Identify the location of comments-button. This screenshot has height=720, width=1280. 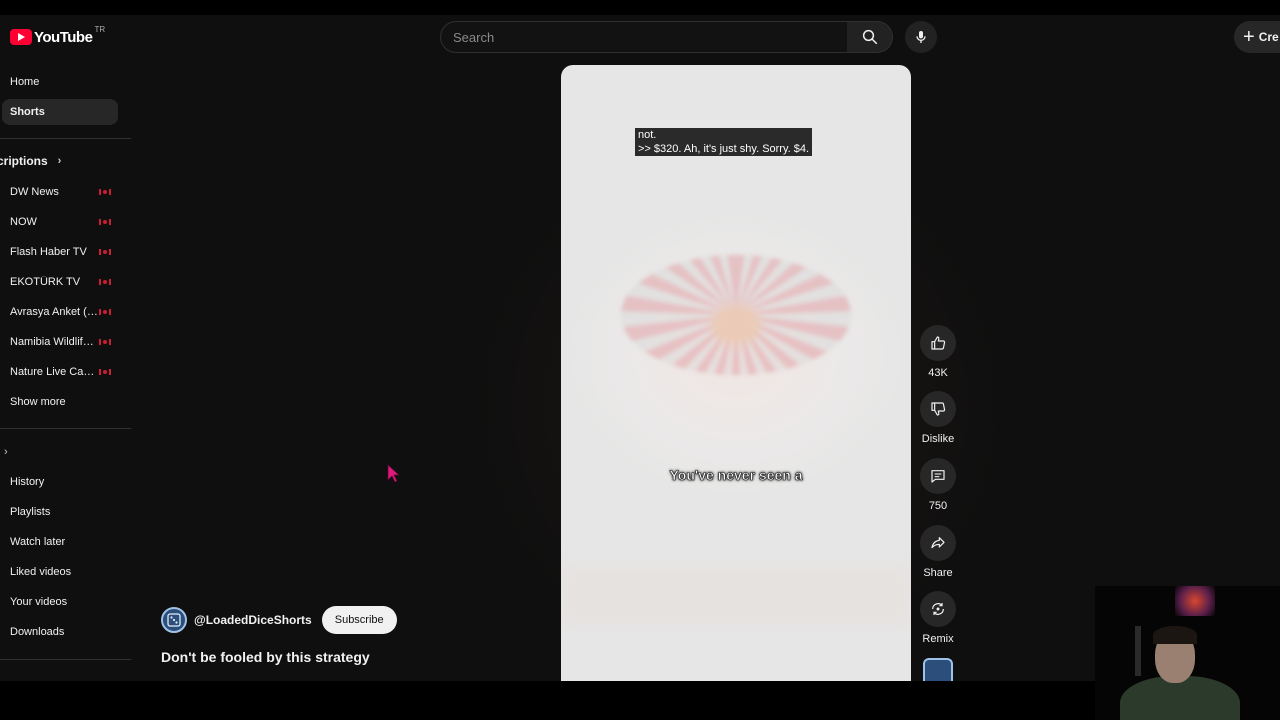
(938, 476).